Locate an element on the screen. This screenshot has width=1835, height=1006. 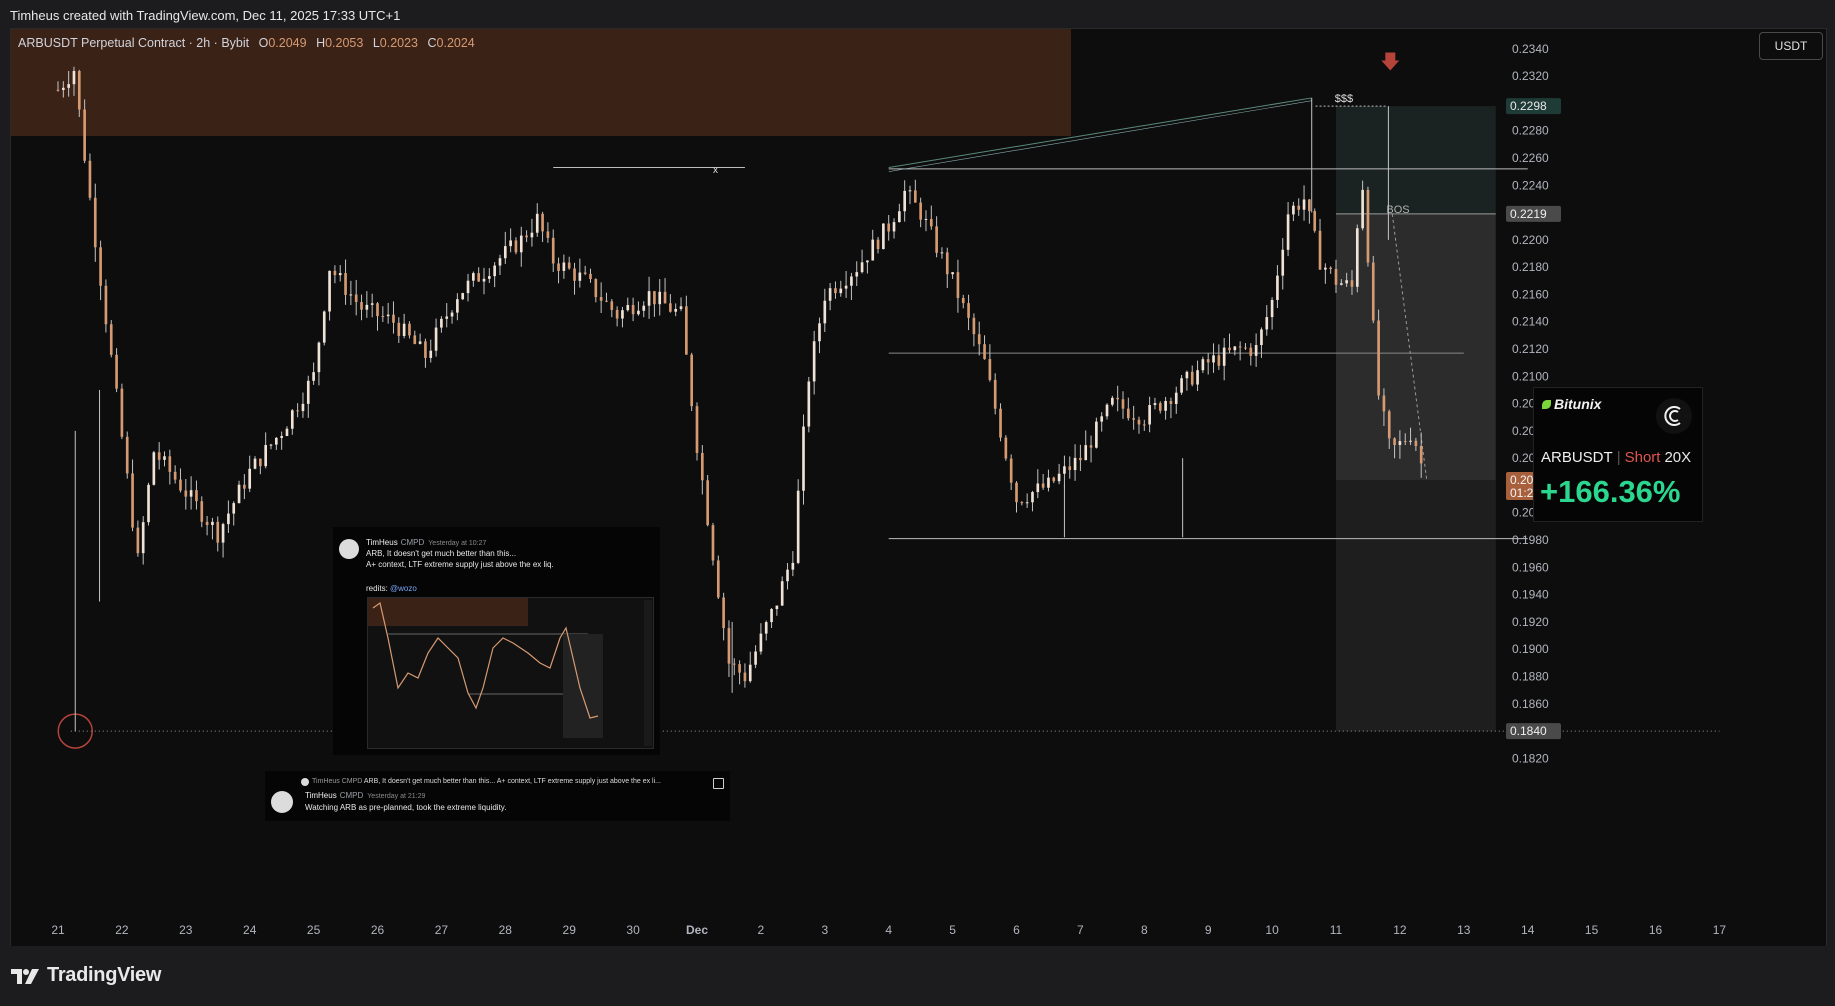
y-tick-label: 0.2100 is located at coordinates (1530, 376).